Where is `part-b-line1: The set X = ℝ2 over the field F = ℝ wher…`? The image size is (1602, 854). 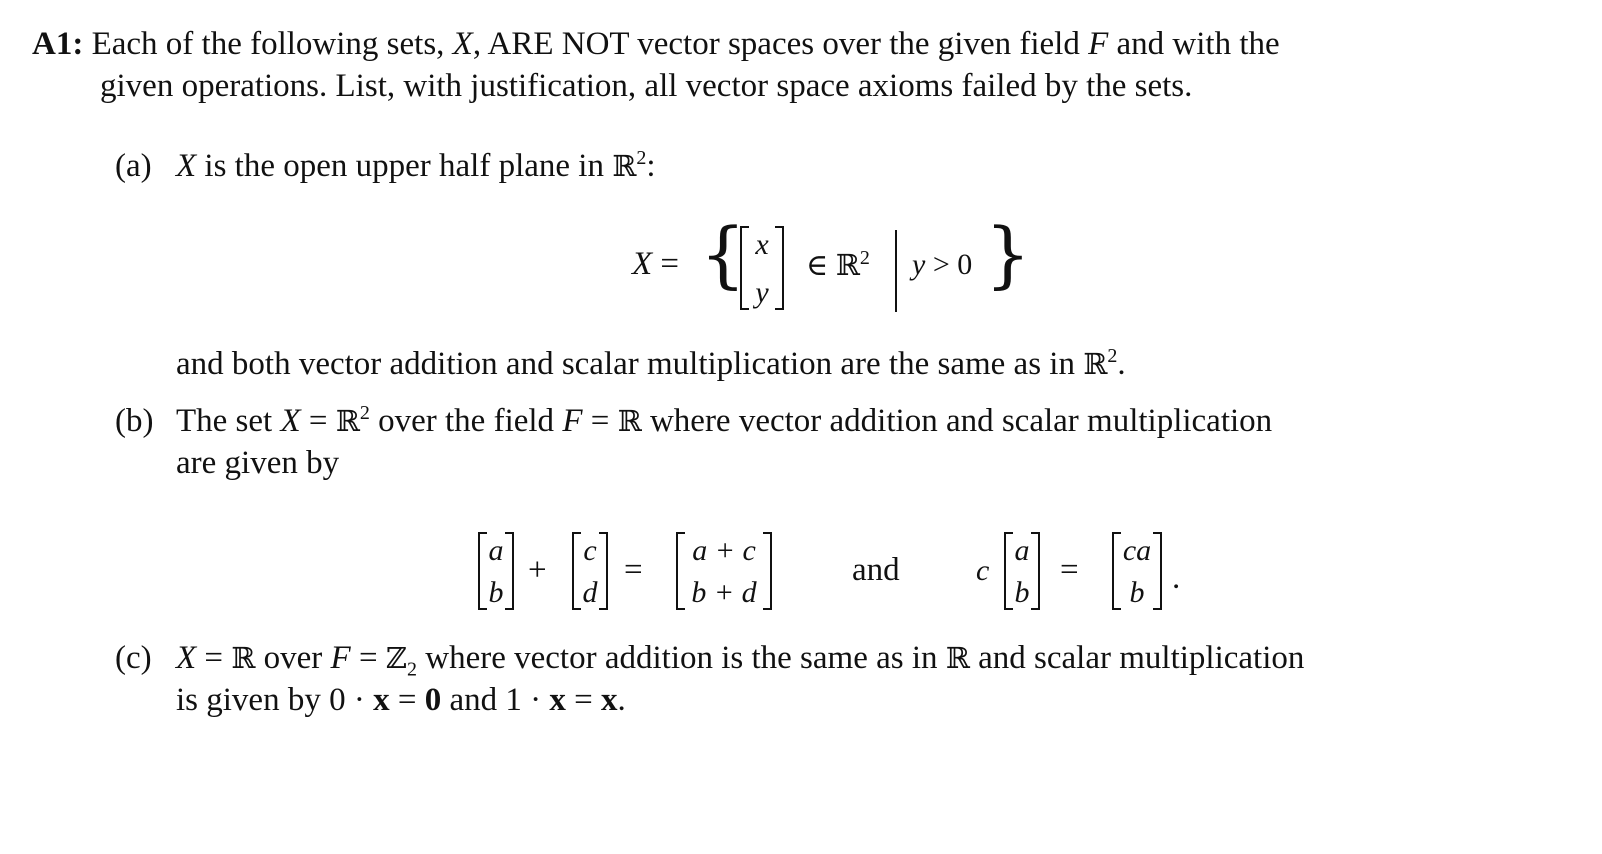 part-b-line1: The set X = ℝ2 over the field F = ℝ wher… is located at coordinates (724, 420).